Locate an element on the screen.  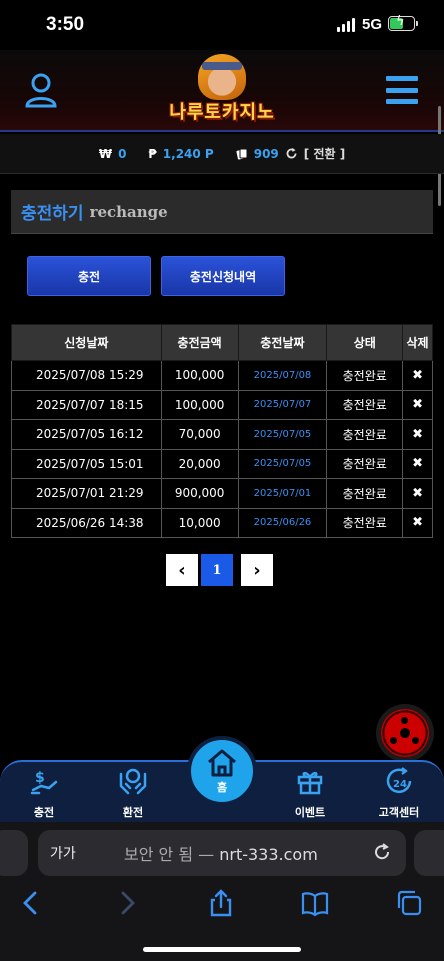
insecure-label: 보안 안 됨 — is located at coordinates (169, 854).